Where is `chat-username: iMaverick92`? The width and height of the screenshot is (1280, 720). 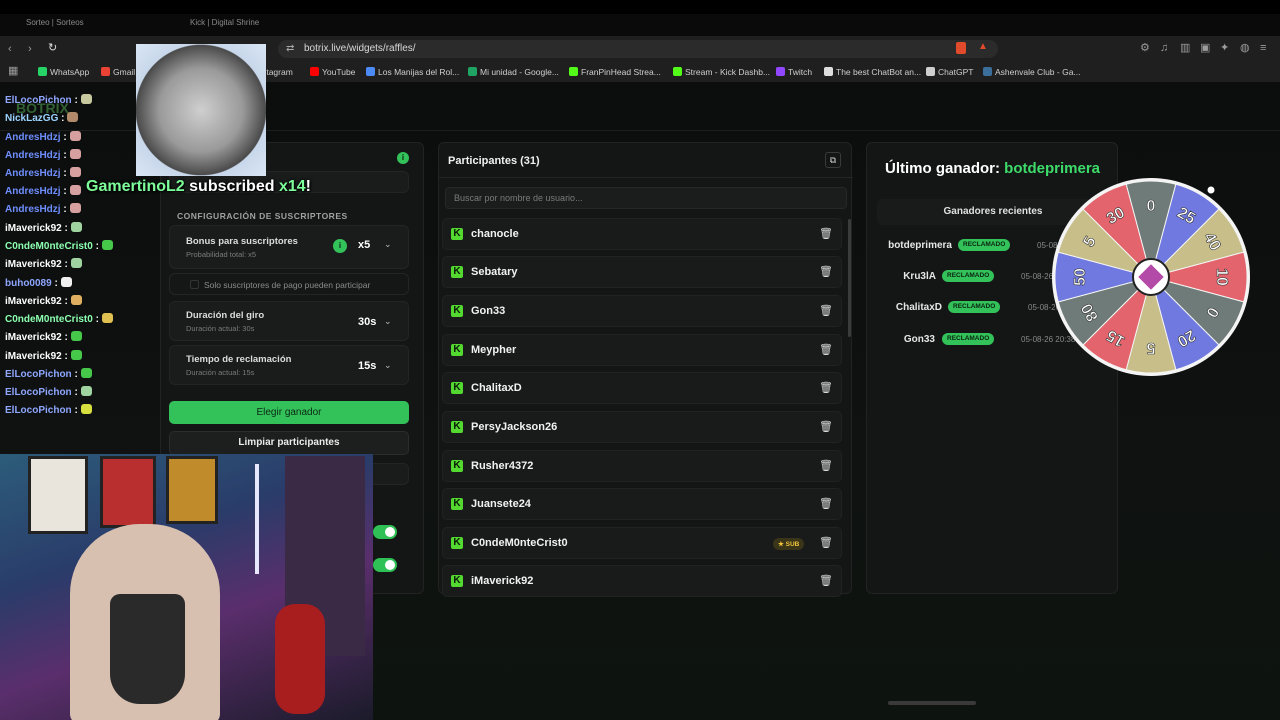 chat-username: iMaverick92 is located at coordinates (33, 264).